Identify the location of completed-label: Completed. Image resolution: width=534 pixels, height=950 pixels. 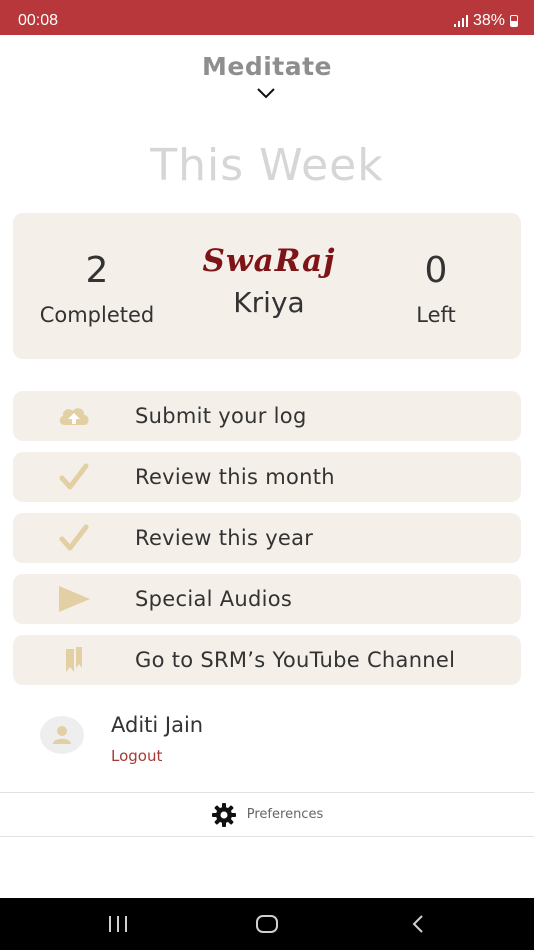
(97, 315).